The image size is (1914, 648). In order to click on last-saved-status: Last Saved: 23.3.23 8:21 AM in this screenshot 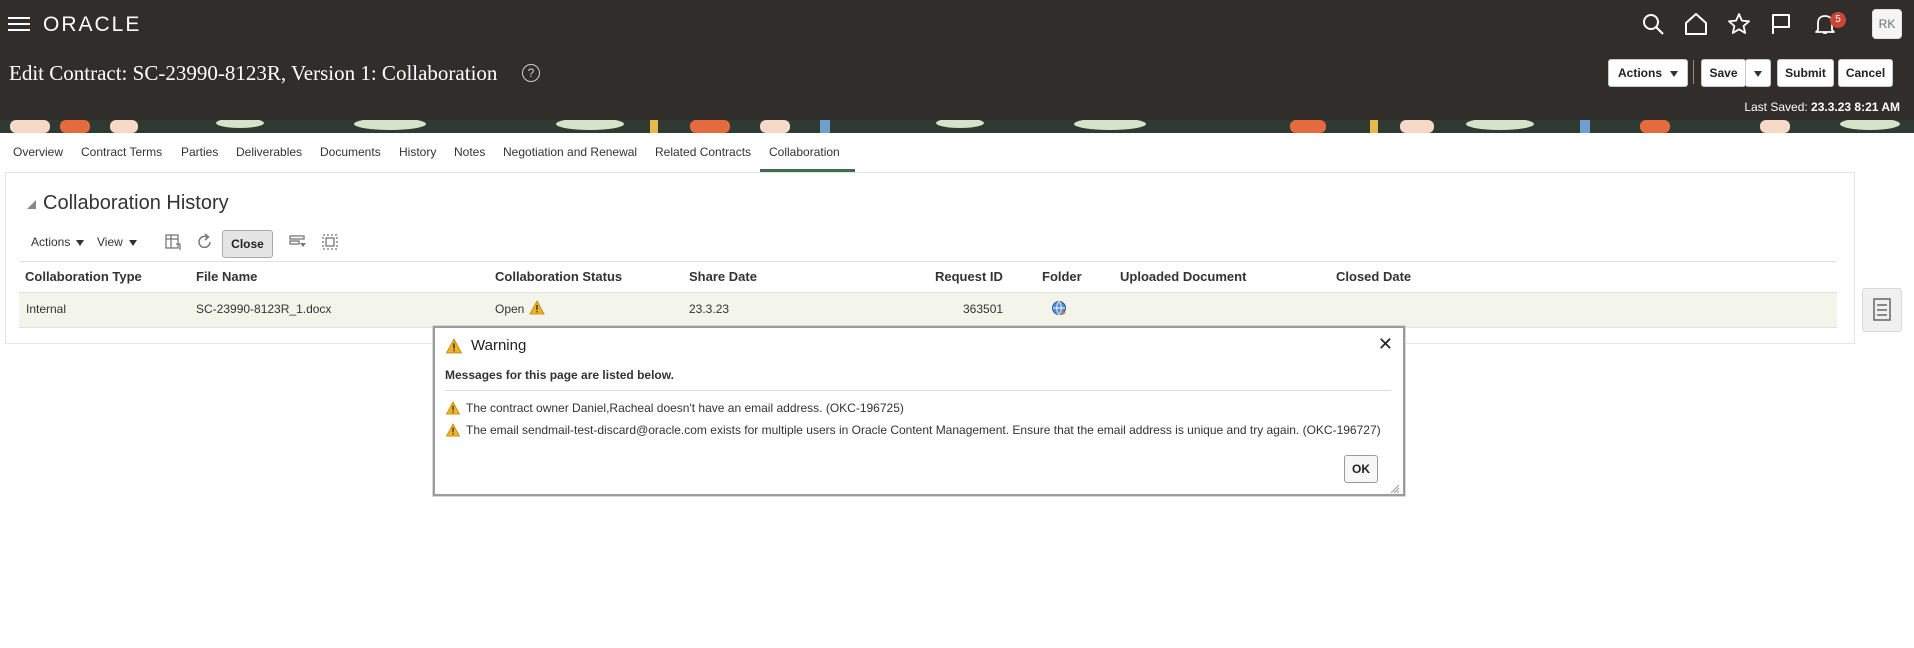, I will do `click(1822, 107)`.